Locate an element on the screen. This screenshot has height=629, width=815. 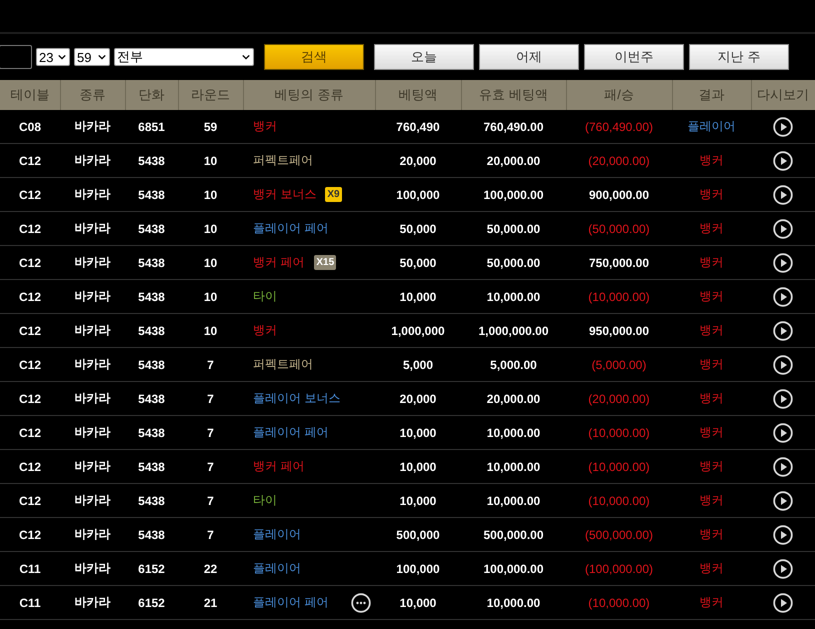
table-cell: 760,490 is located at coordinates (418, 127).